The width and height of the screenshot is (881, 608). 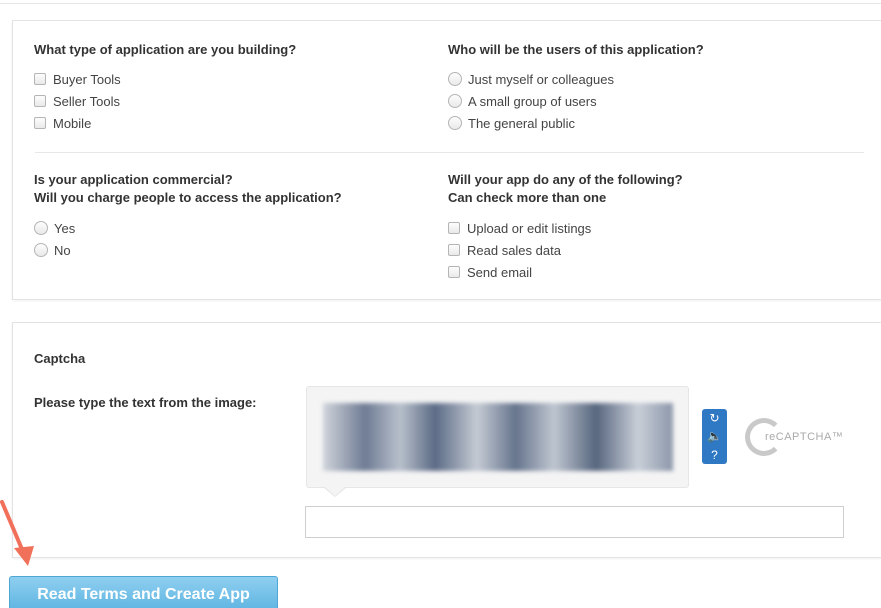 I want to click on option-label: Just myself or colleagues, so click(x=541, y=79).